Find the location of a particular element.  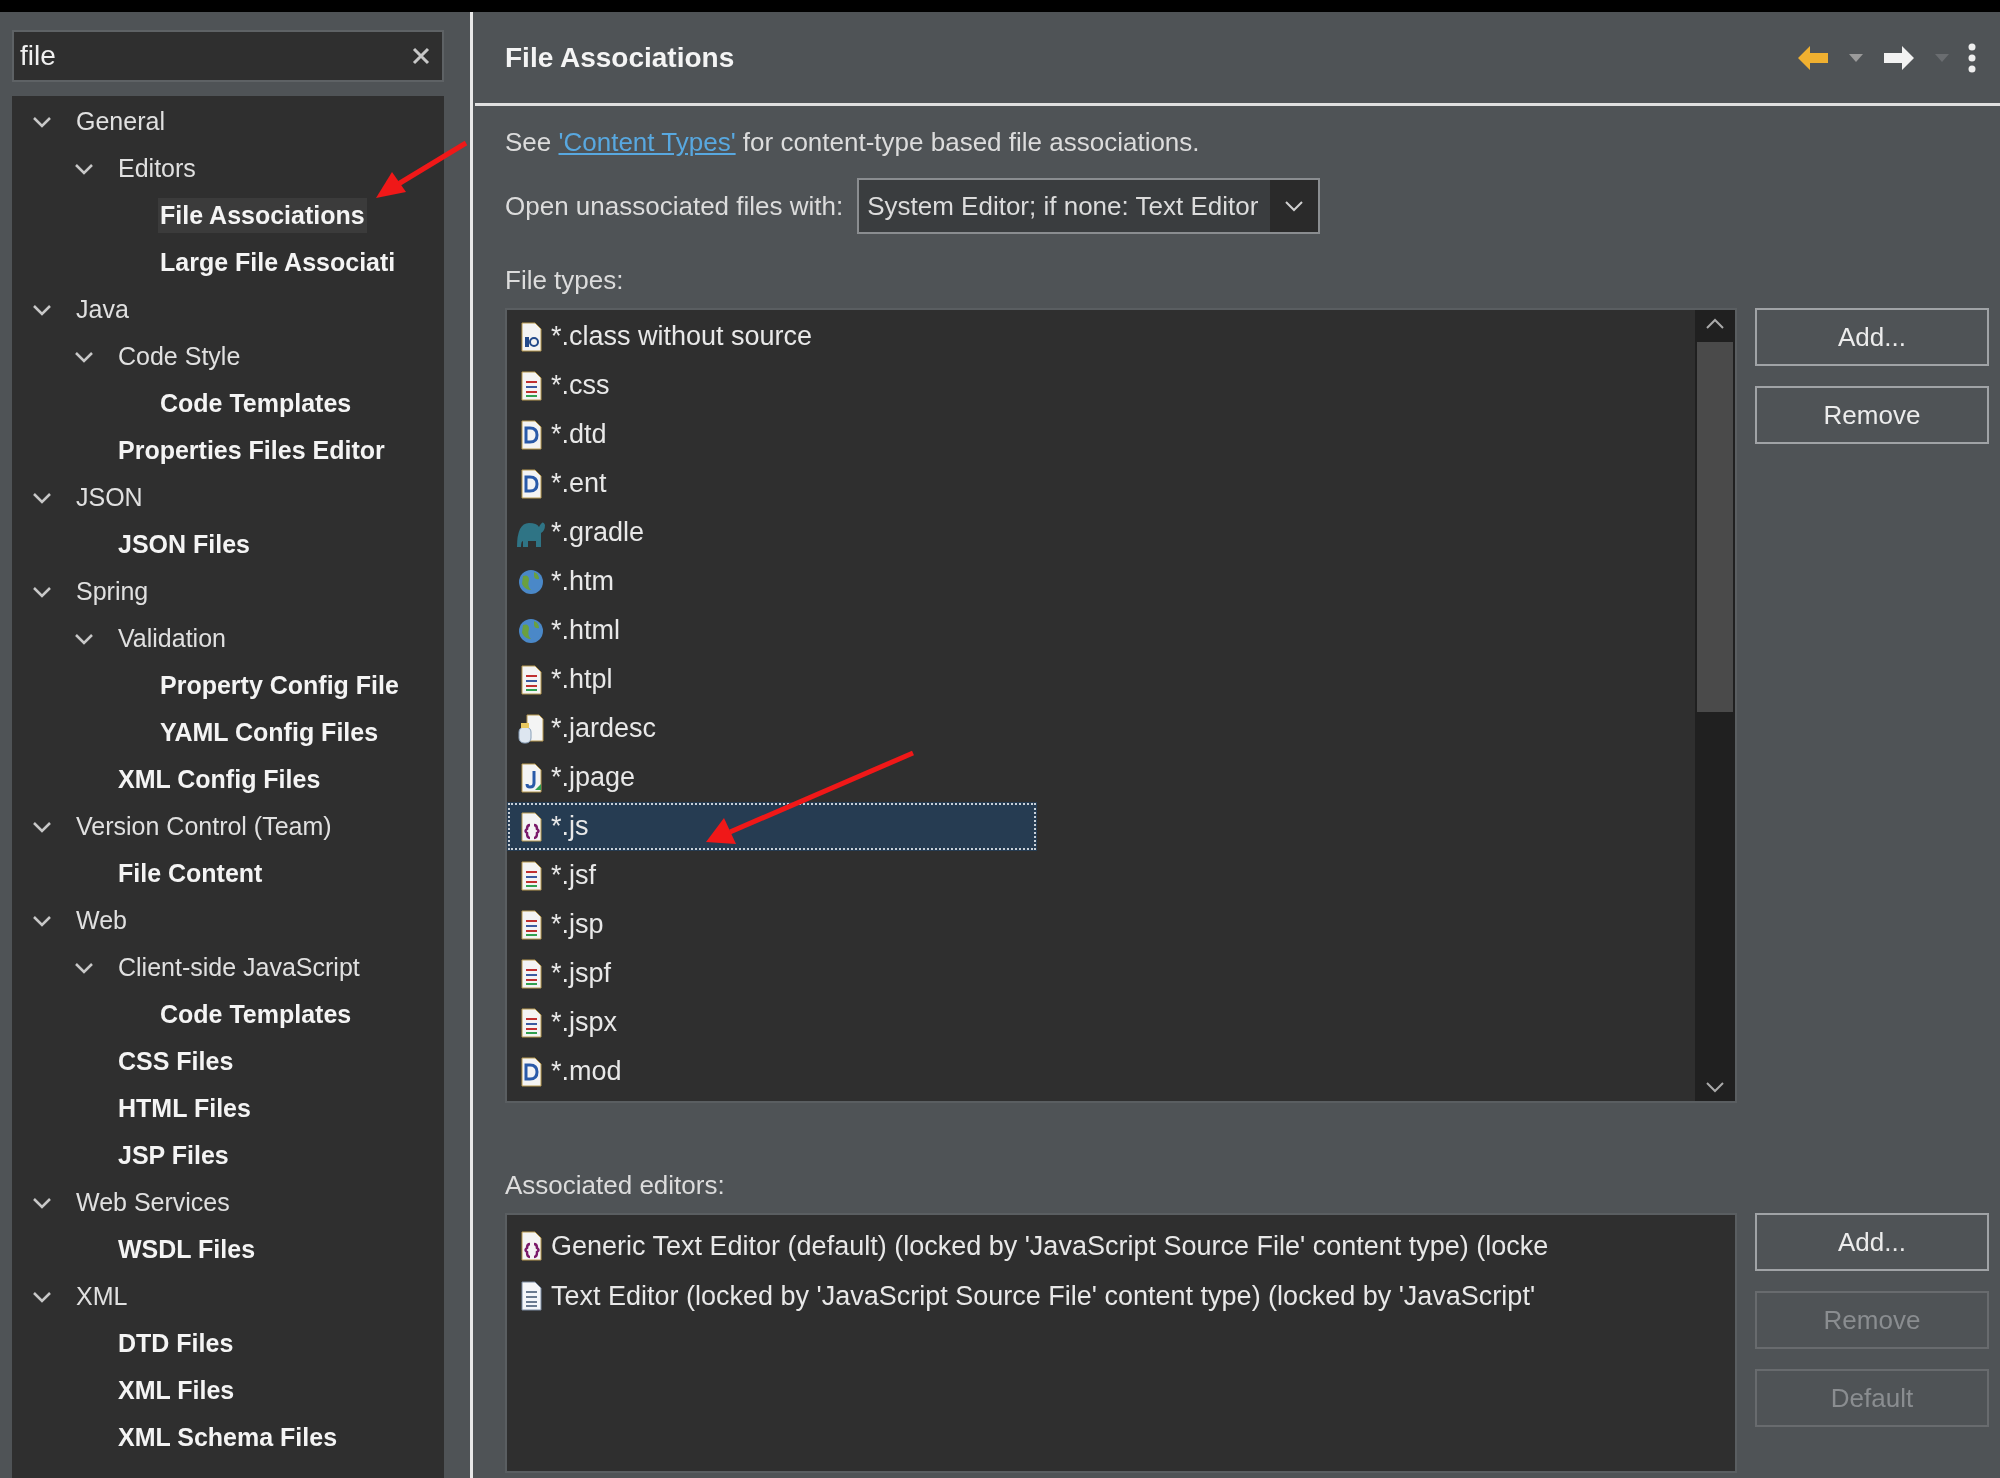

scroll-up-icon is located at coordinates (1715, 324).